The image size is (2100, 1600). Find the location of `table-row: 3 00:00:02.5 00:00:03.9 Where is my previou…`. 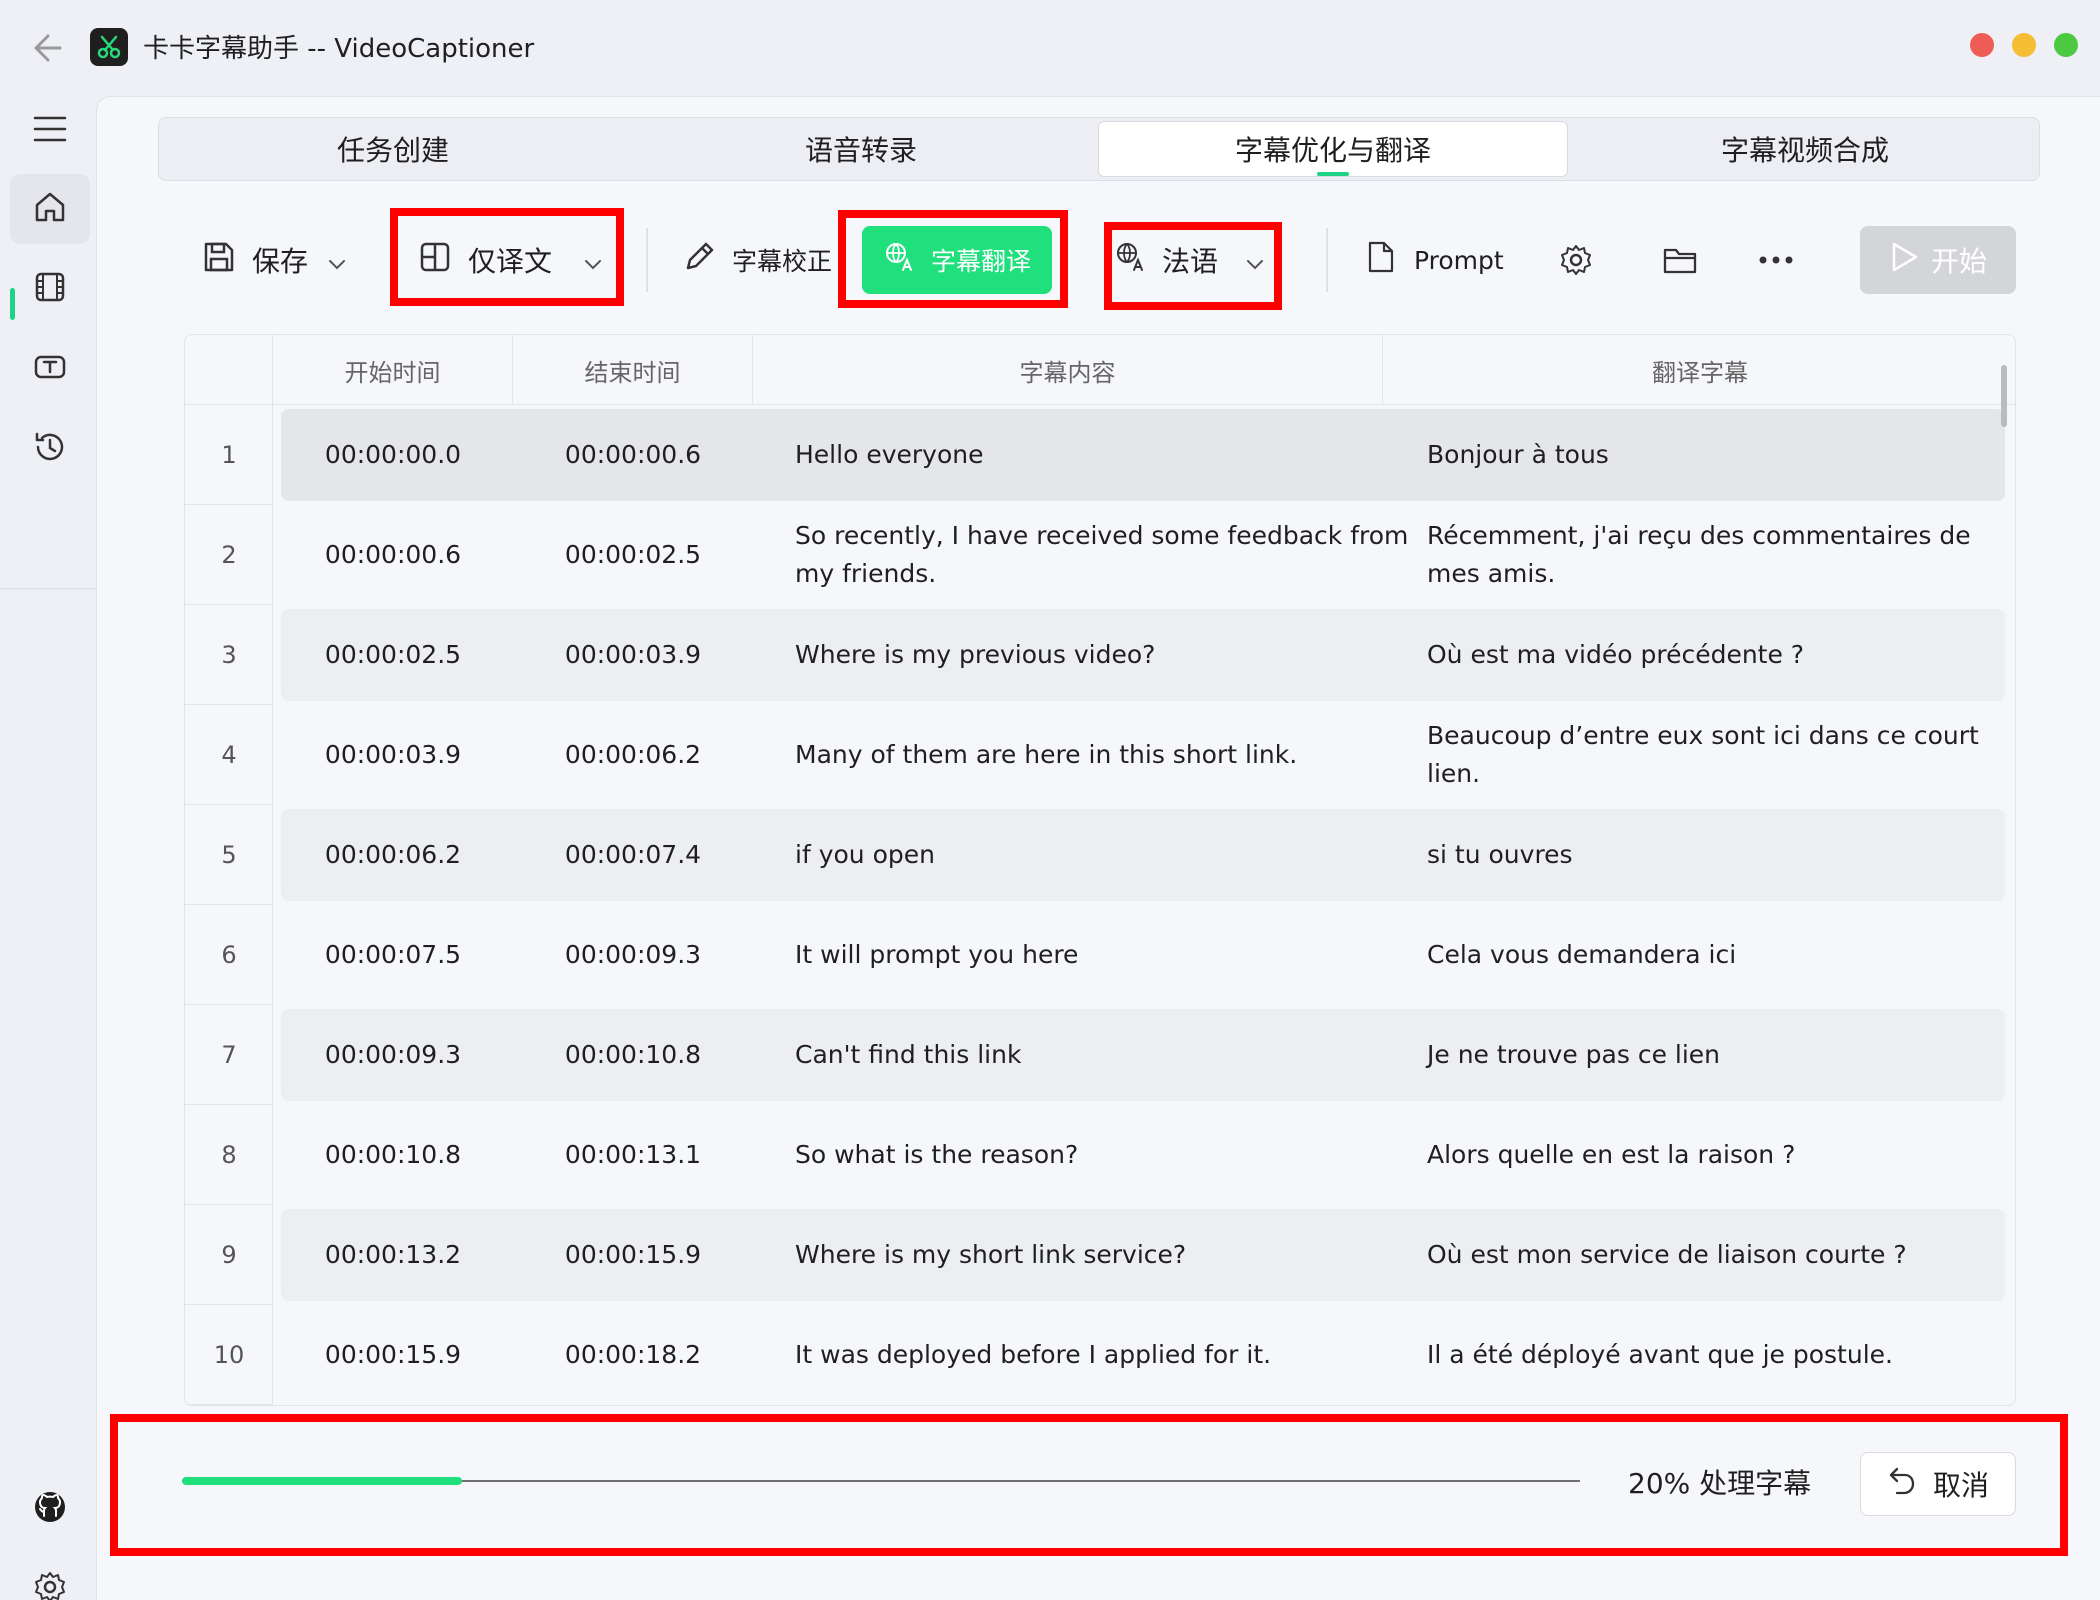

table-row: 3 00:00:02.5 00:00:03.9 Where is my previou… is located at coordinates (1100, 655).